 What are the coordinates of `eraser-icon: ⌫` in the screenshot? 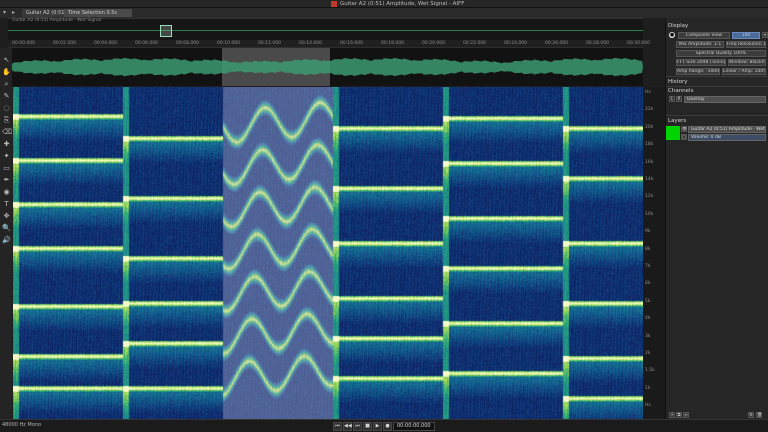 It's located at (7, 132).